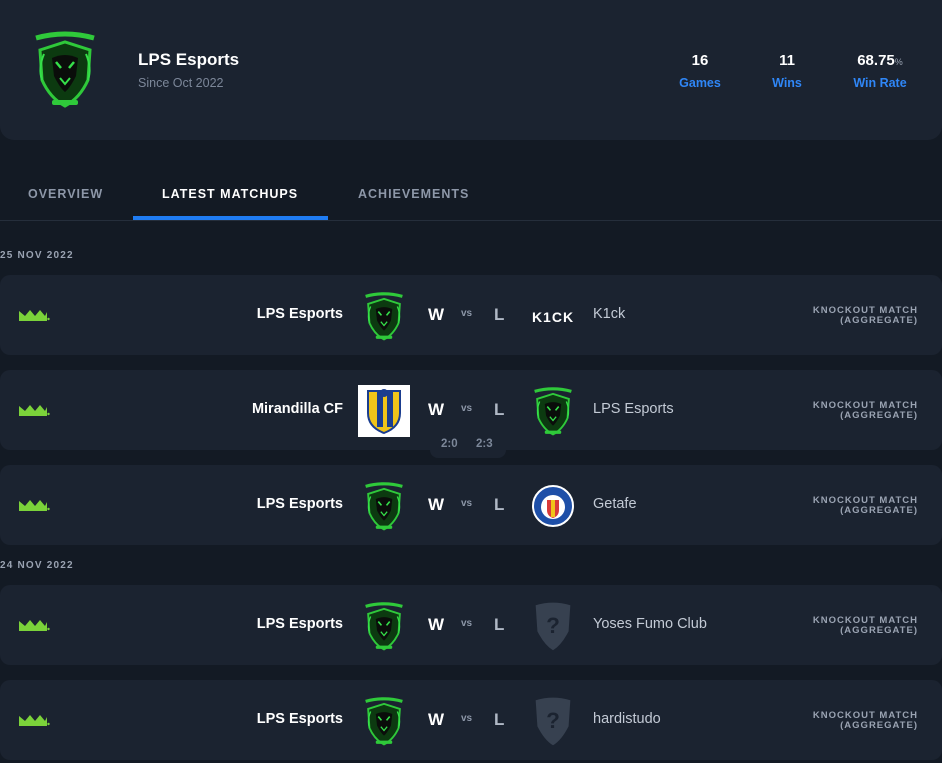 This screenshot has height=763, width=942. I want to click on team-since: Since Oct 2022, so click(181, 83).